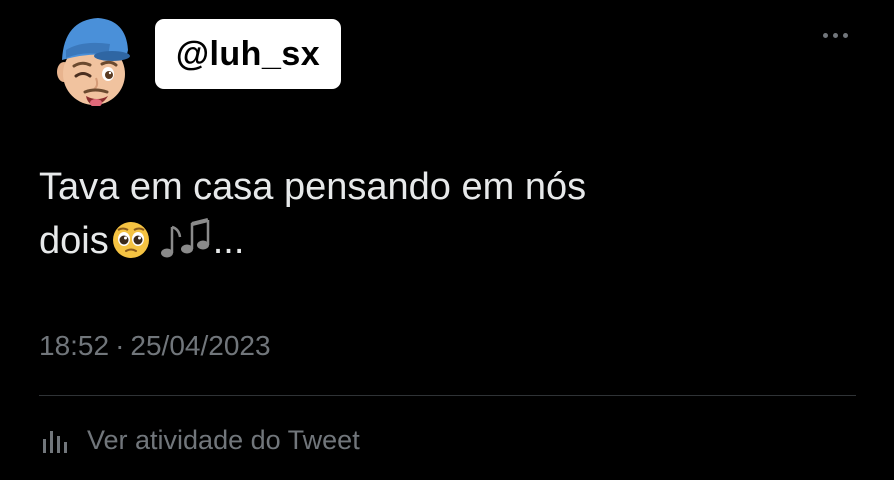  What do you see at coordinates (825, 35) in the screenshot?
I see `more-dots-icon` at bounding box center [825, 35].